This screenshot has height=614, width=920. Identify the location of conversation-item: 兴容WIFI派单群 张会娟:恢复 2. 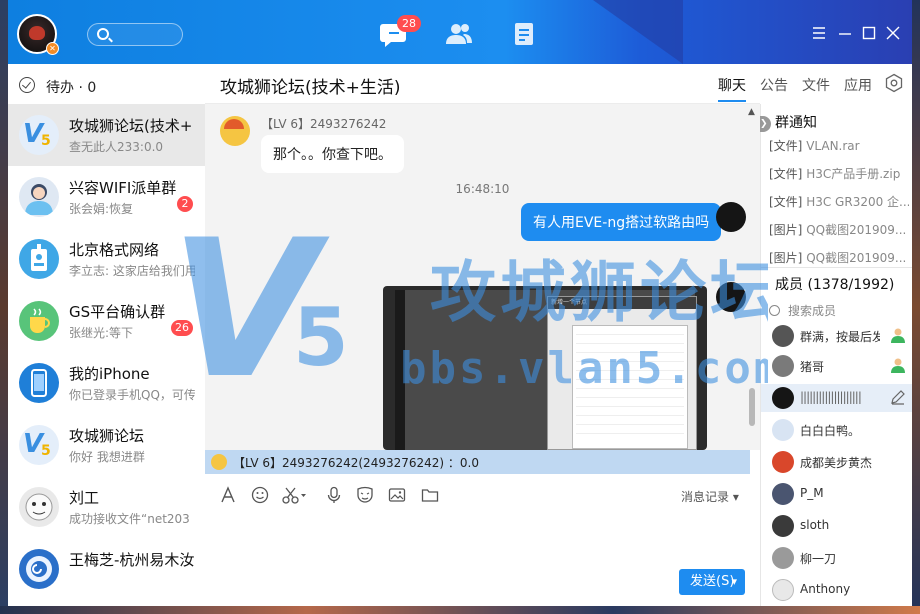
(106, 197).